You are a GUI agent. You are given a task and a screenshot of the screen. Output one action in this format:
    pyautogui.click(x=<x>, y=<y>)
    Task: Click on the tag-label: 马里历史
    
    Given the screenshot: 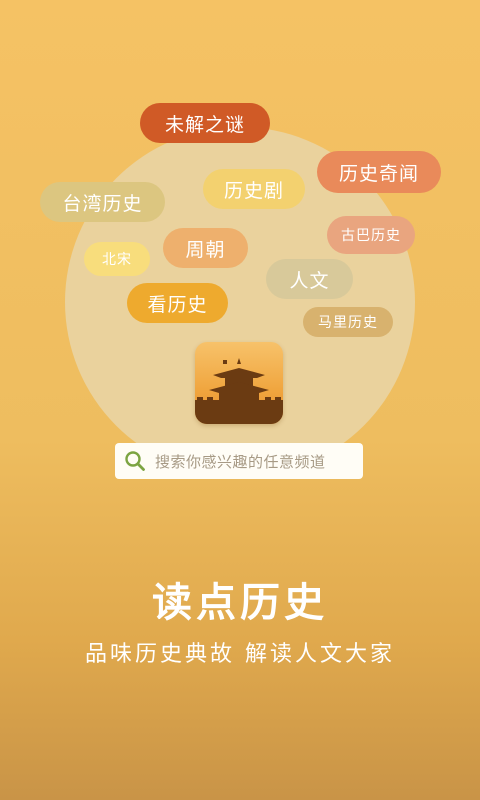 What is the action you would take?
    pyautogui.click(x=348, y=323)
    